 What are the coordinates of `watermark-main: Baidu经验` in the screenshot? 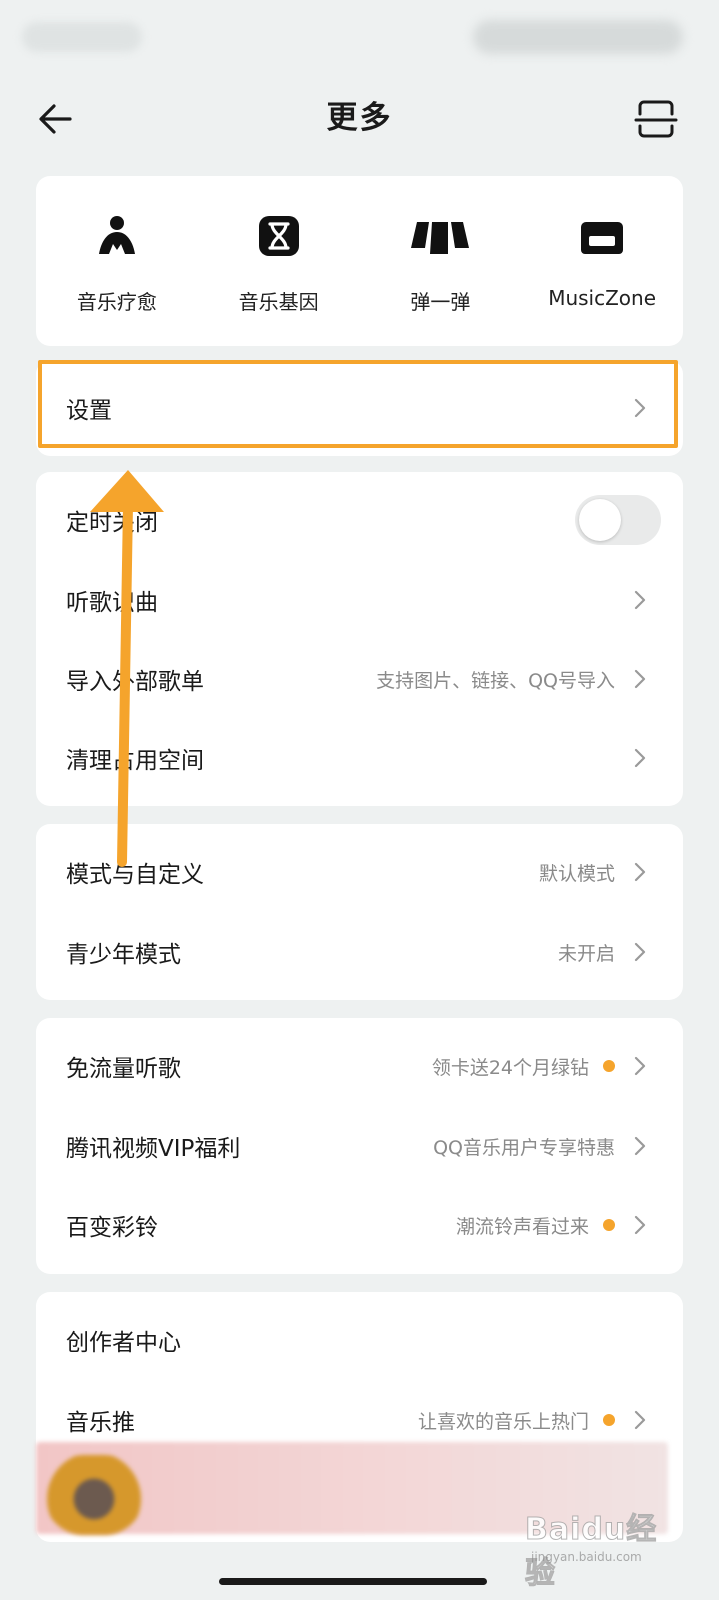 It's located at (591, 1552).